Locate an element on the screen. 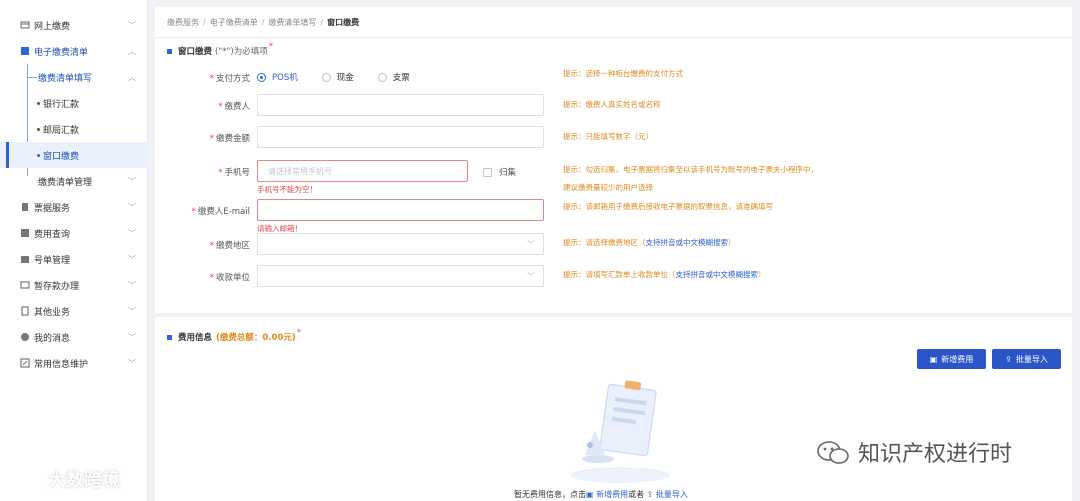 This screenshot has height=501, width=1080. add-fee-link: ▣ 新增费用 is located at coordinates (607, 494).